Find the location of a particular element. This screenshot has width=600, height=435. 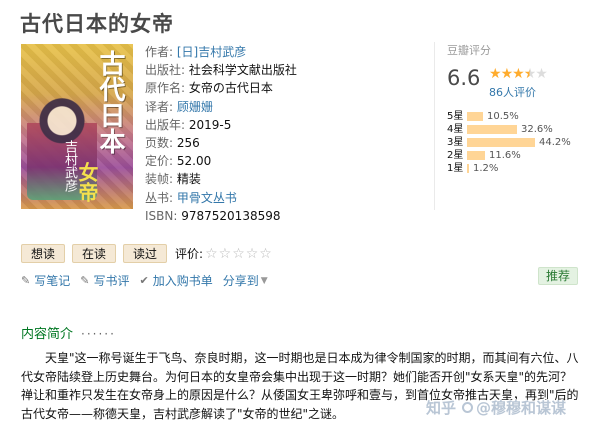

rating-score: 6.6 is located at coordinates (464, 78).